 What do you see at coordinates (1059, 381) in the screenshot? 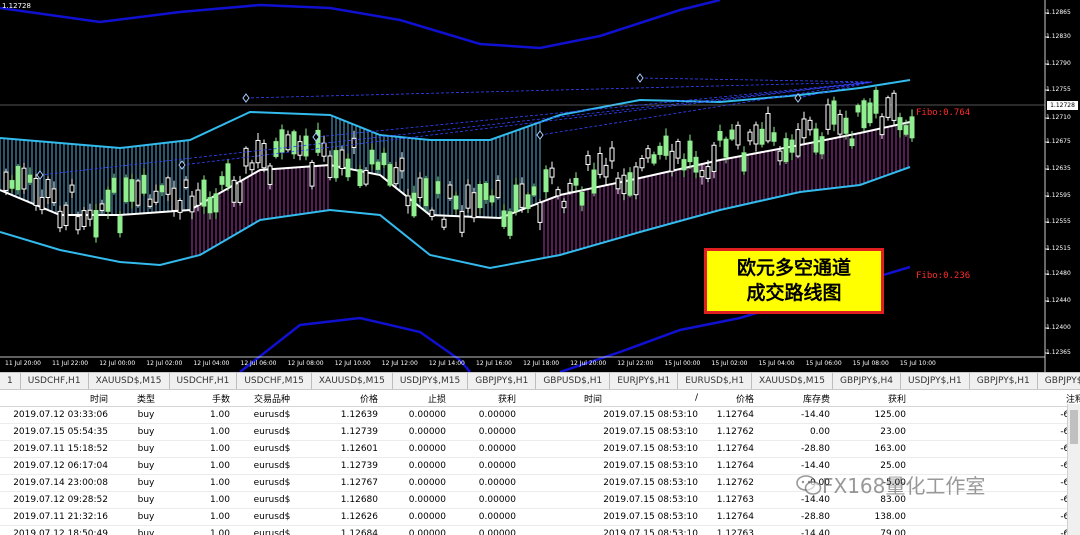
I see `chart-tab: GBPJPY$` at bounding box center [1059, 381].